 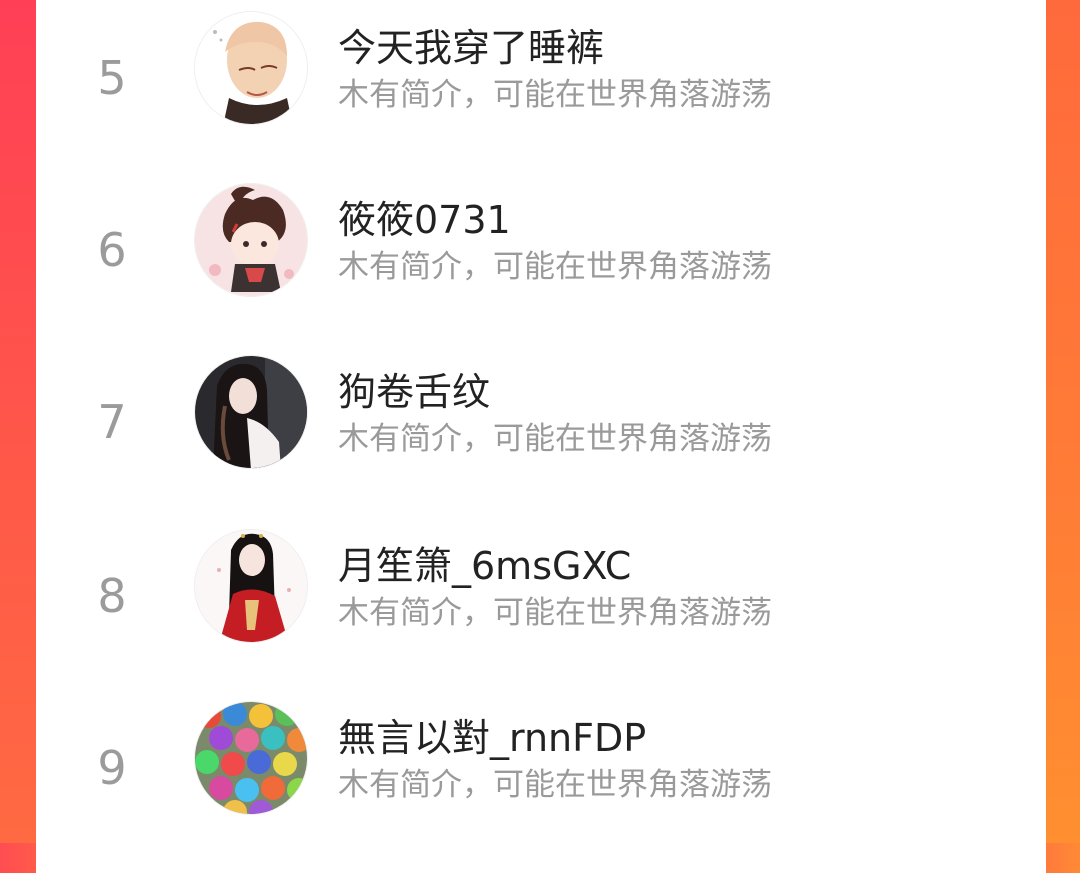 I want to click on user-name: 無言以對_rnnFDP, so click(x=492, y=738).